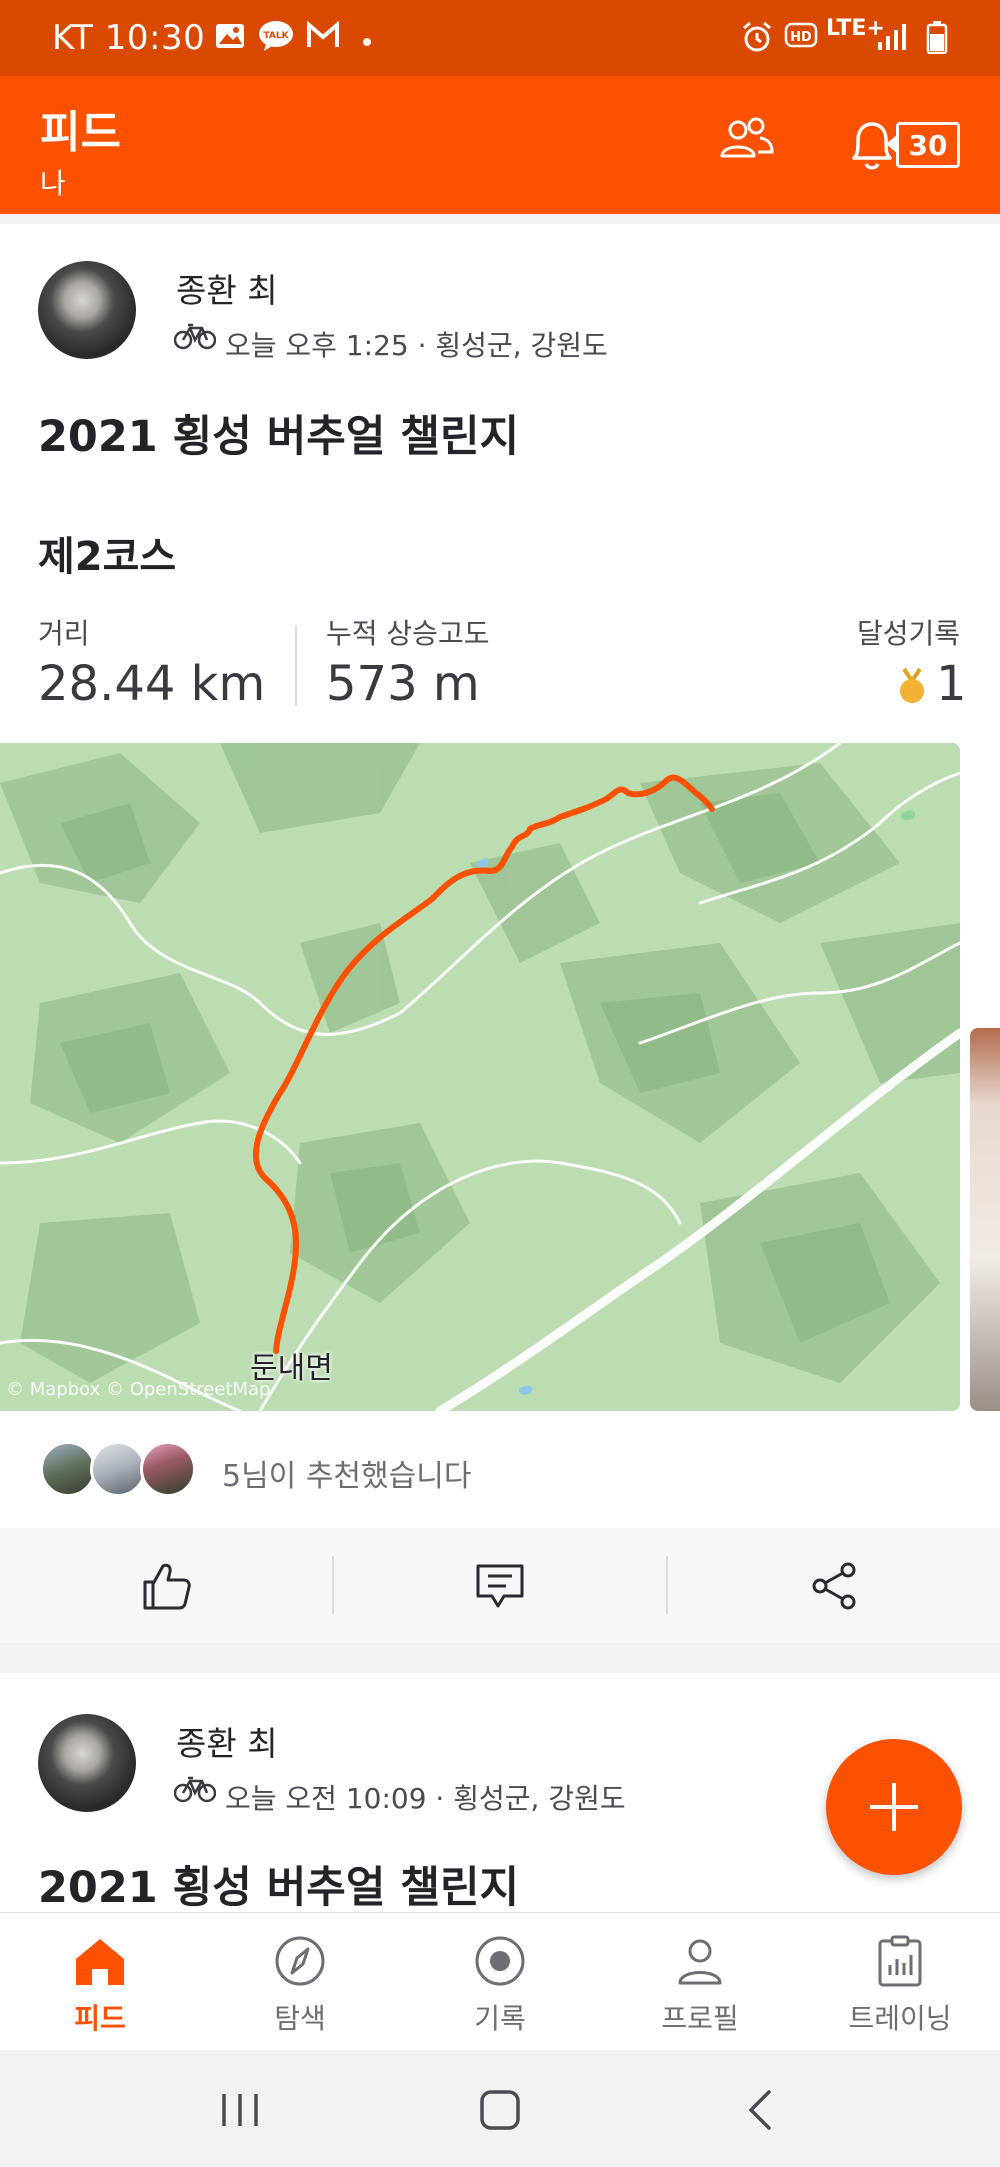  Describe the element at coordinates (416, 345) in the screenshot. I see `activity-meta: 오늘 오후 1:25 · 횡성군, 강원도` at that location.